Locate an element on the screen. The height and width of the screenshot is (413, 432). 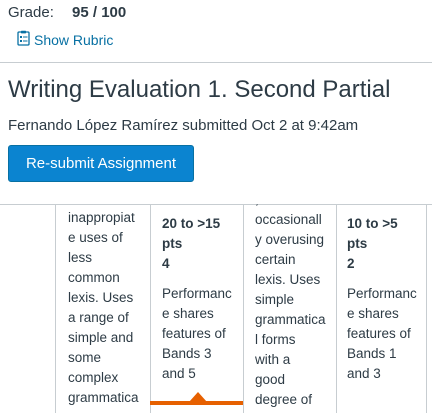
rating-points: 4 is located at coordinates (166, 263).